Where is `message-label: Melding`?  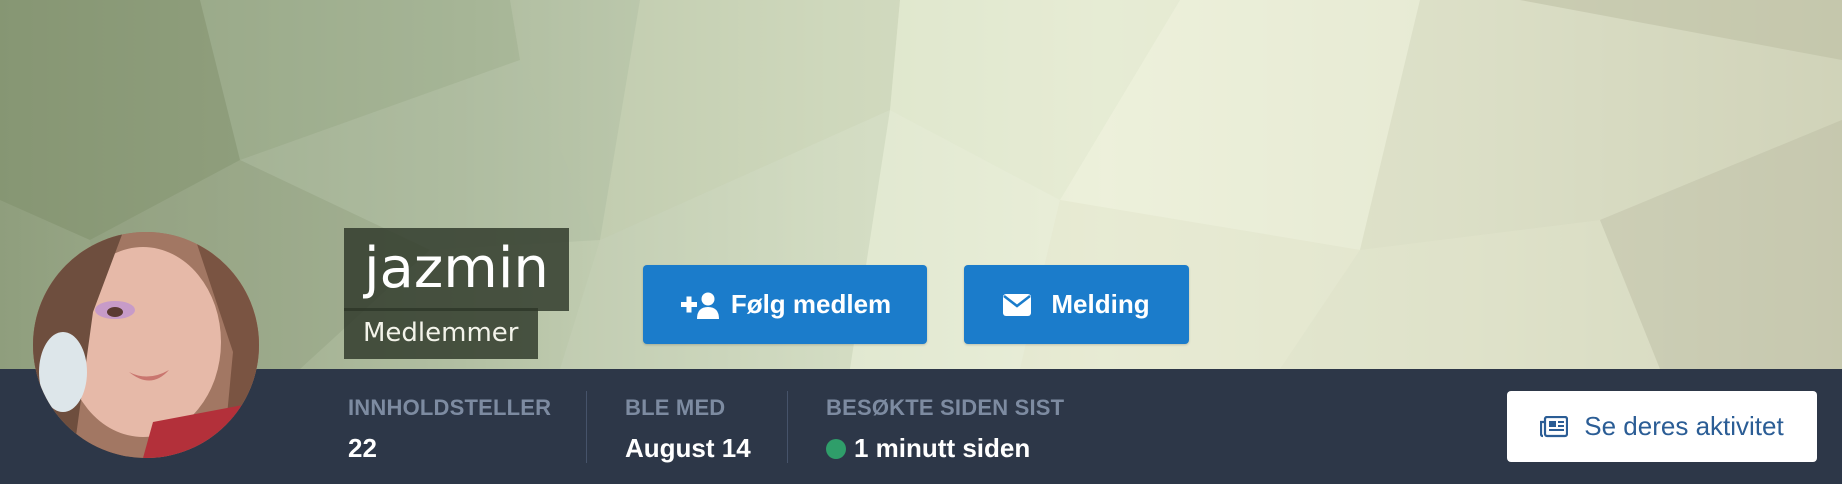 message-label: Melding is located at coordinates (1100, 304).